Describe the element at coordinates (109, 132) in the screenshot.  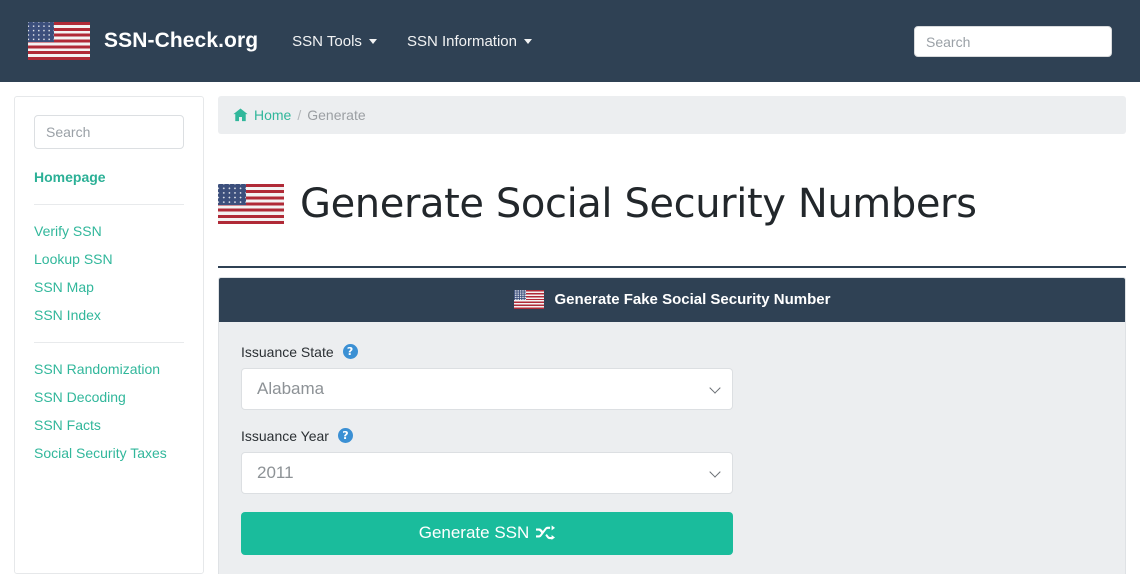
I see `sidebar-search-input` at that location.